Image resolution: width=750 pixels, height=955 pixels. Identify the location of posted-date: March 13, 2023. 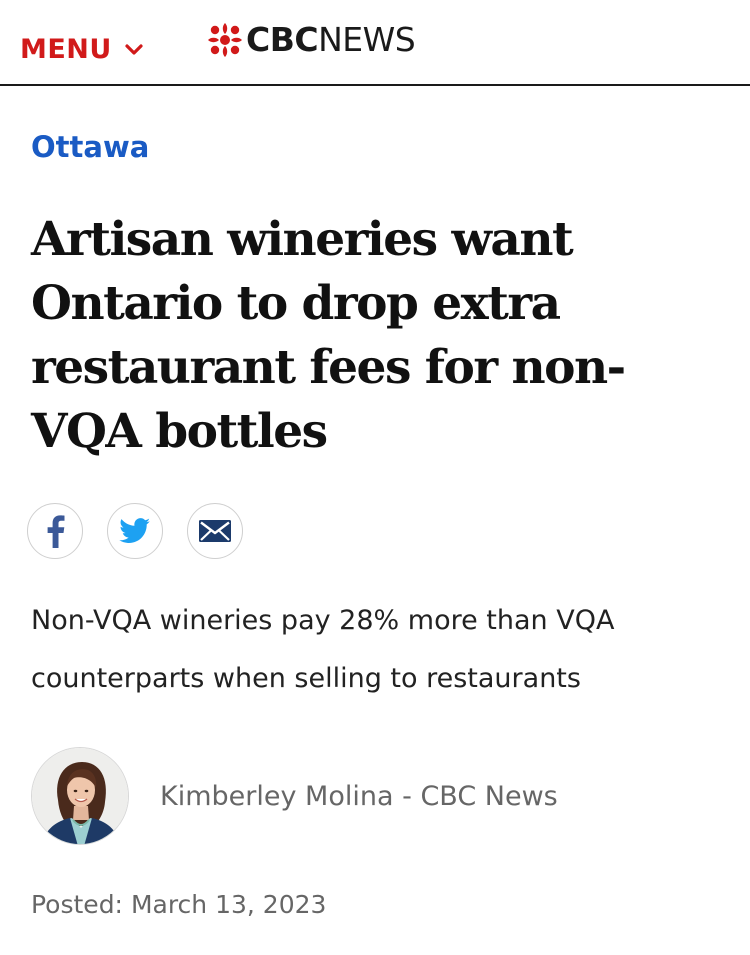
(228, 904).